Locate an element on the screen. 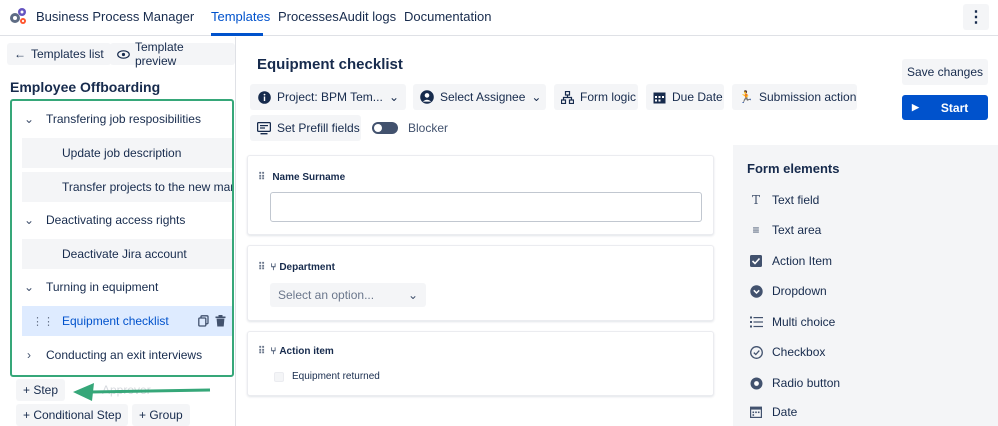 The image size is (998, 426). kebab-icon: ⋮ is located at coordinates (976, 17).